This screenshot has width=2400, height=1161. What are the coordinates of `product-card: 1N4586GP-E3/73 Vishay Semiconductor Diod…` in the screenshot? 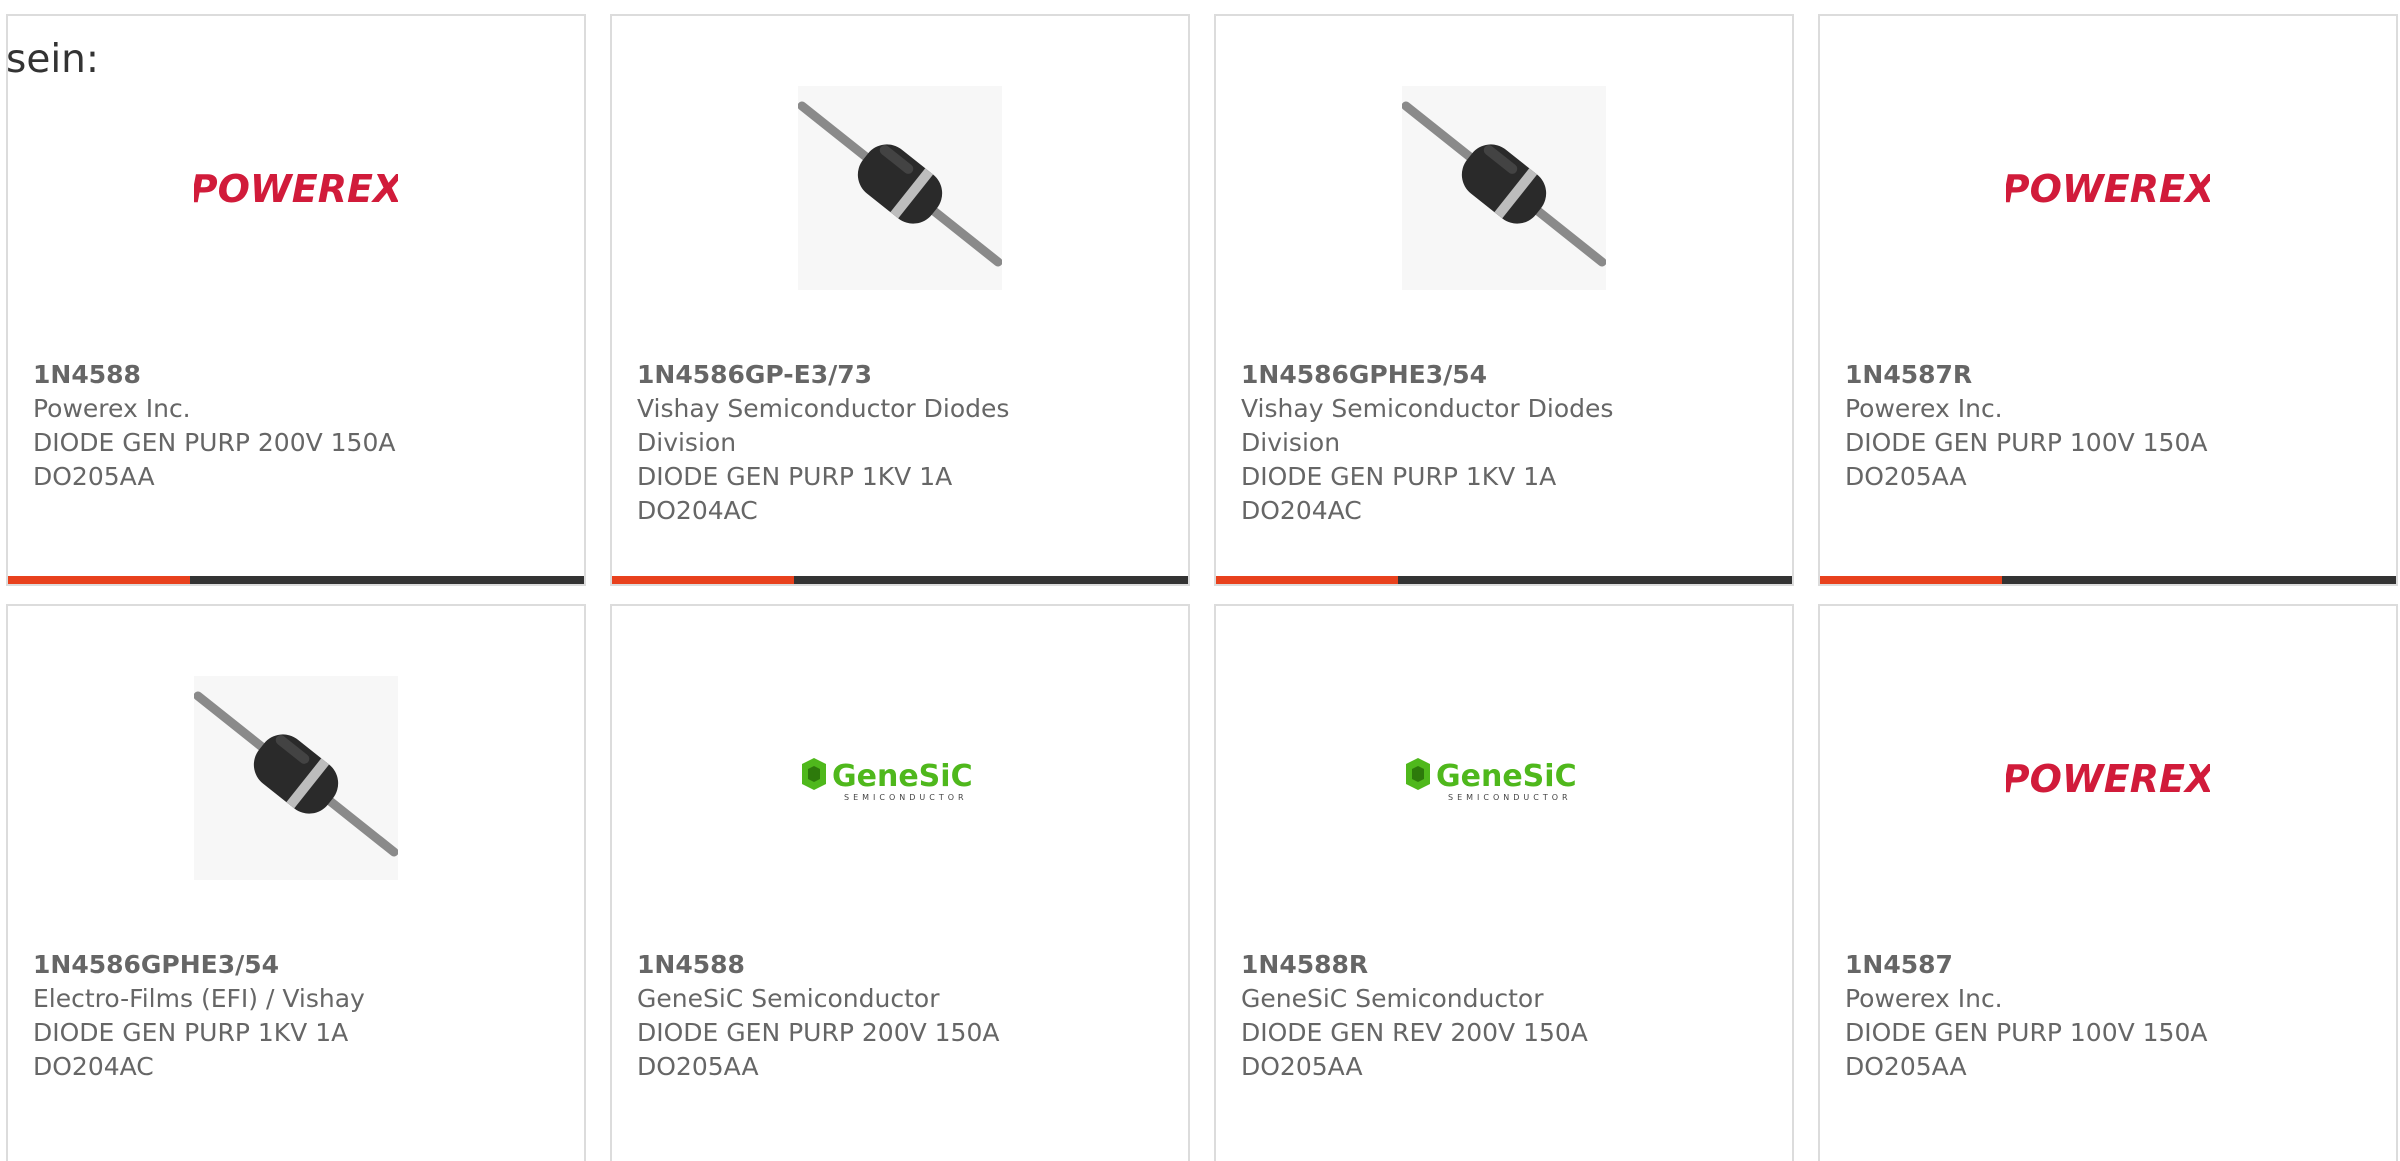 It's located at (900, 300).